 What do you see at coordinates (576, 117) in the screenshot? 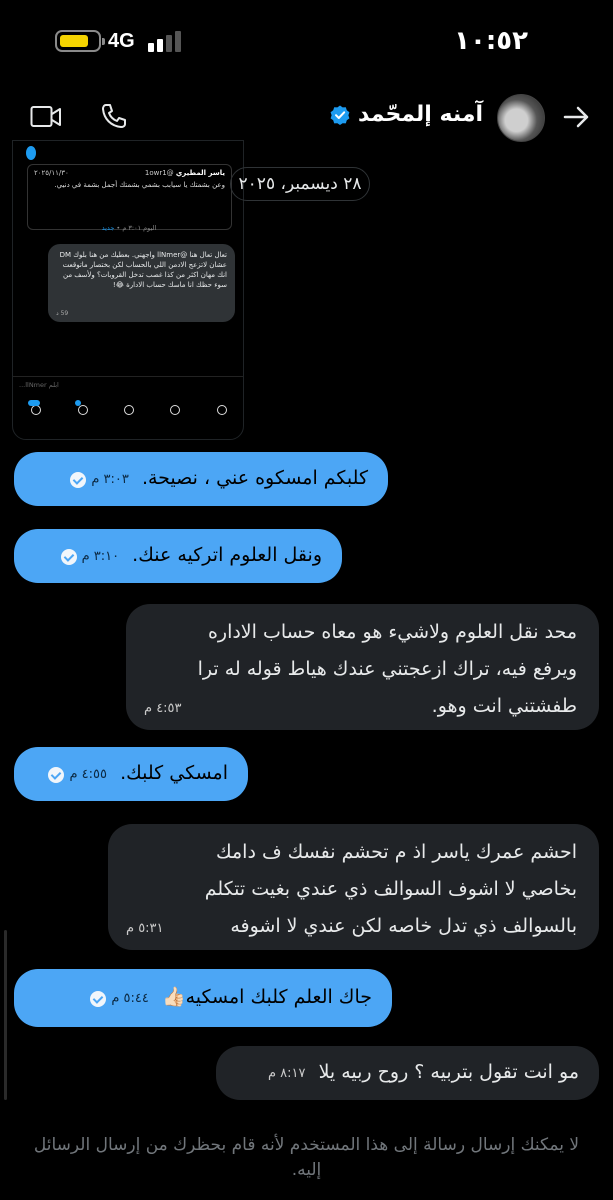
I see `back-arrow-icon` at bounding box center [576, 117].